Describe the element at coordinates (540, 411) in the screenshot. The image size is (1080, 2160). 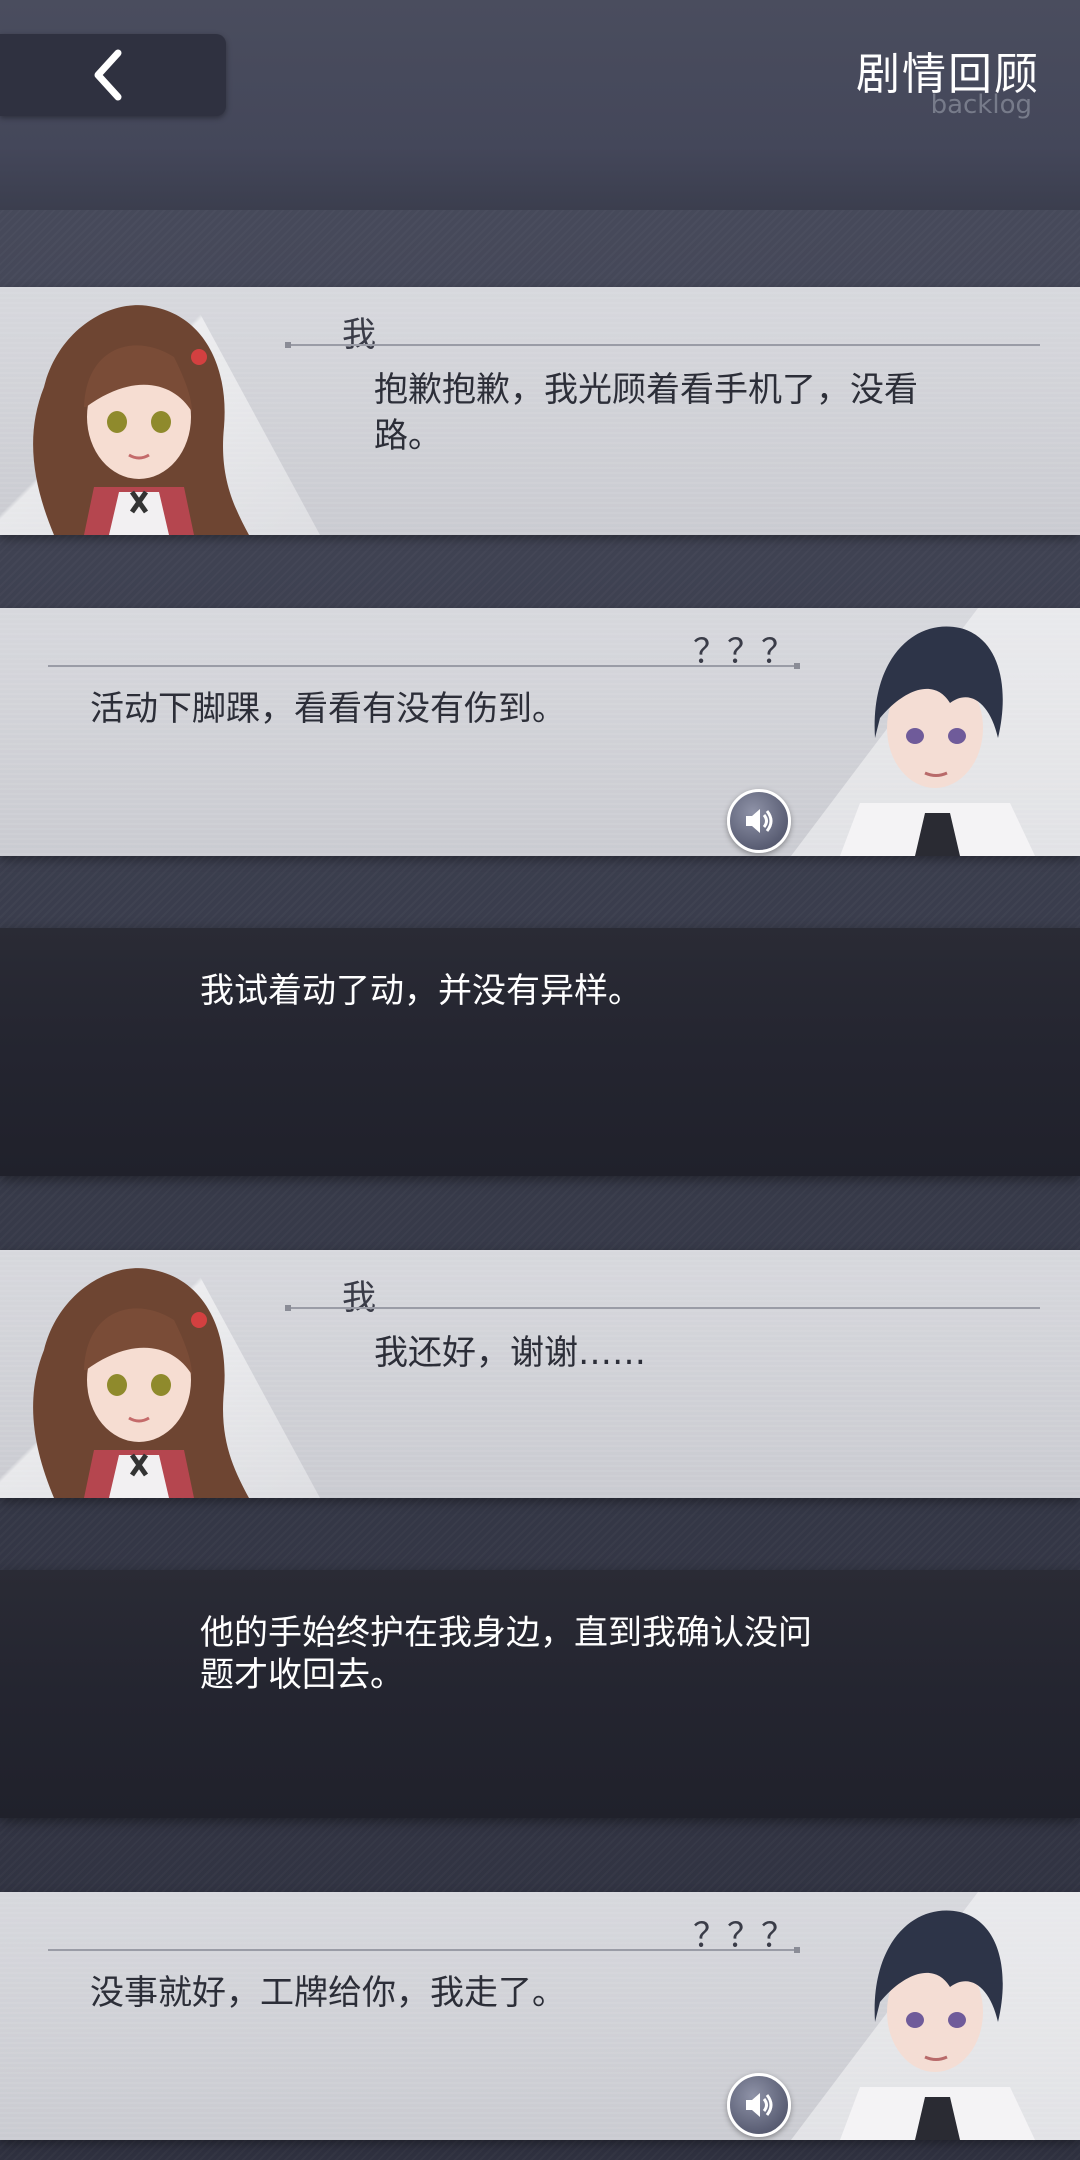
I see `dialogue-card: 我 抱歉抱歉，我光顾着看手机了，没看 路。` at that location.